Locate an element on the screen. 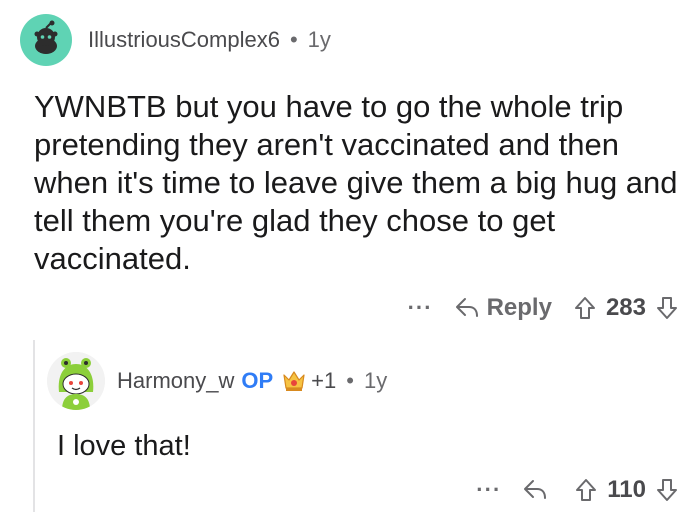 The image size is (700, 512). reply-username: Harmony_w is located at coordinates (175, 381).